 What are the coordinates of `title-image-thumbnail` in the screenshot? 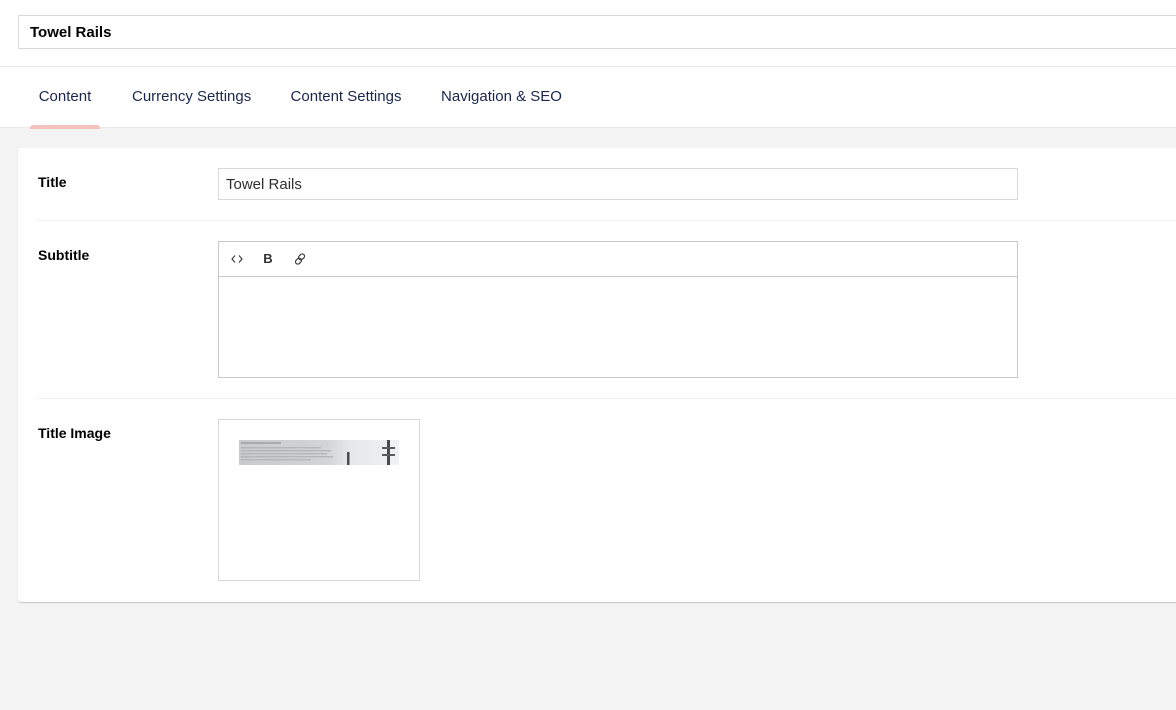 It's located at (319, 452).